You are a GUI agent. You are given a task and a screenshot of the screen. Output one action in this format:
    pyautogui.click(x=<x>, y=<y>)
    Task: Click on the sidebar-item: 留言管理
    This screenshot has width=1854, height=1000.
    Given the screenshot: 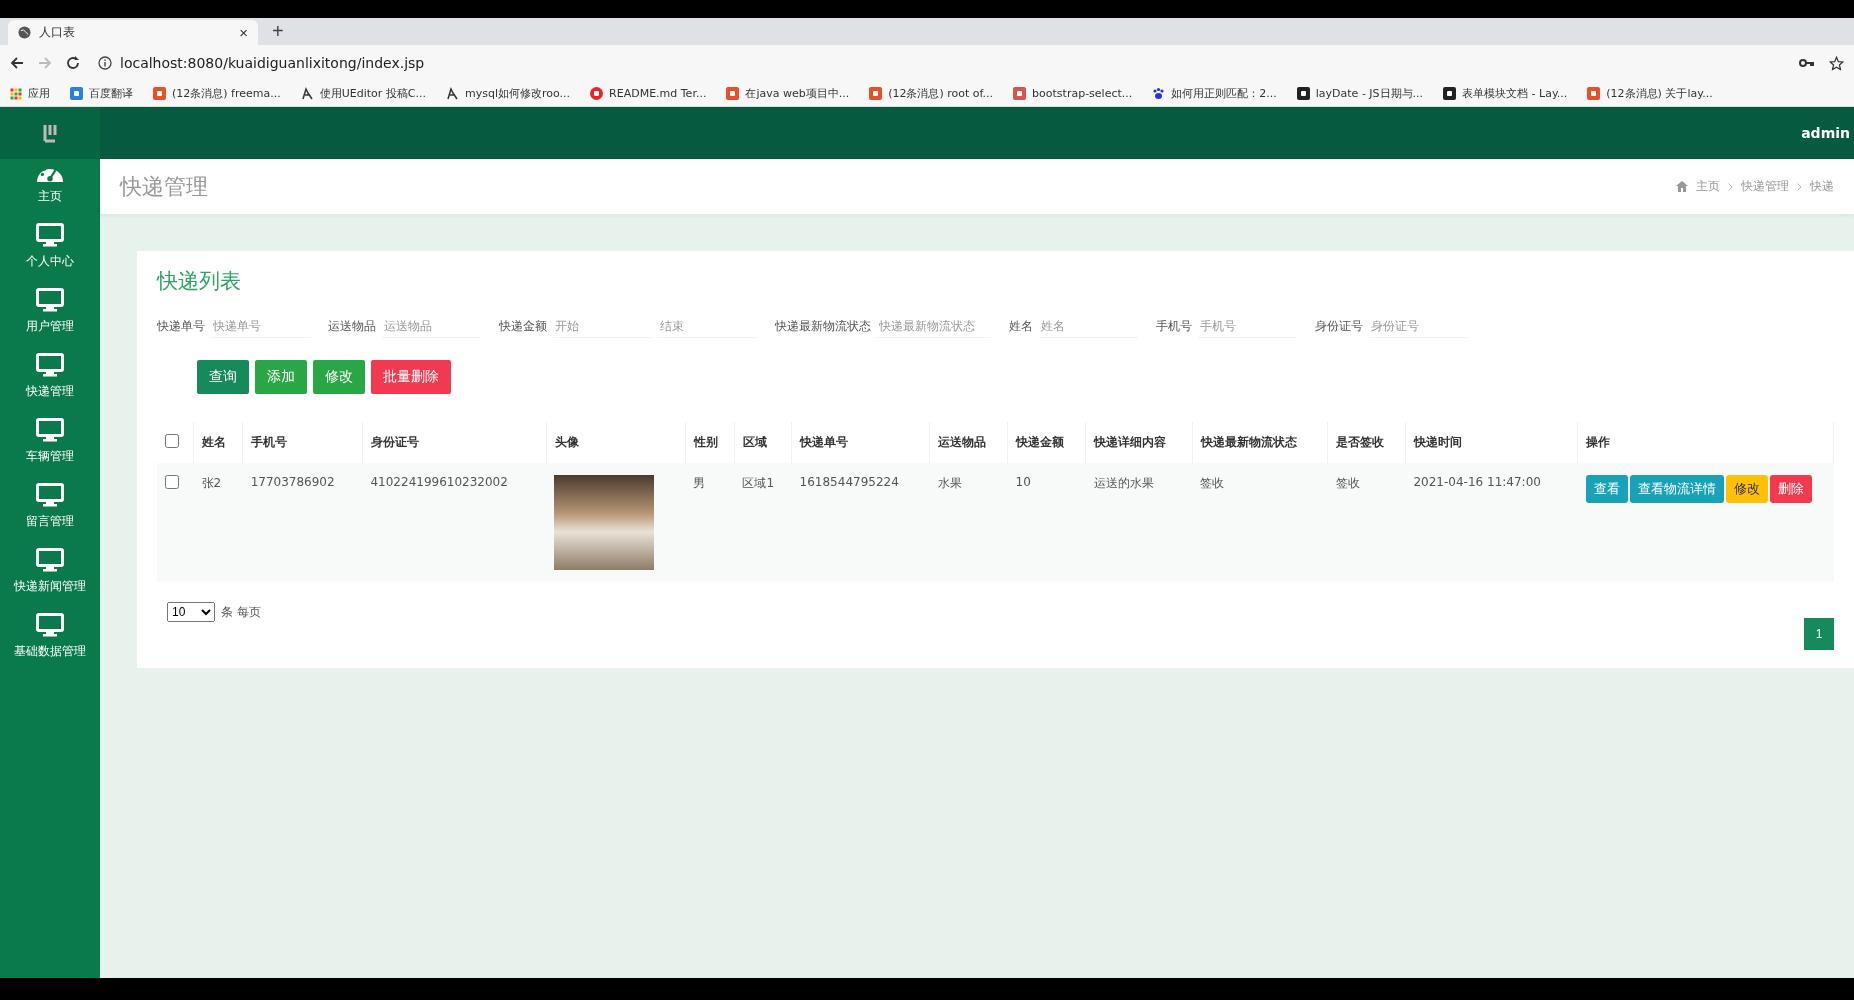 What is the action you would take?
    pyautogui.click(x=50, y=505)
    